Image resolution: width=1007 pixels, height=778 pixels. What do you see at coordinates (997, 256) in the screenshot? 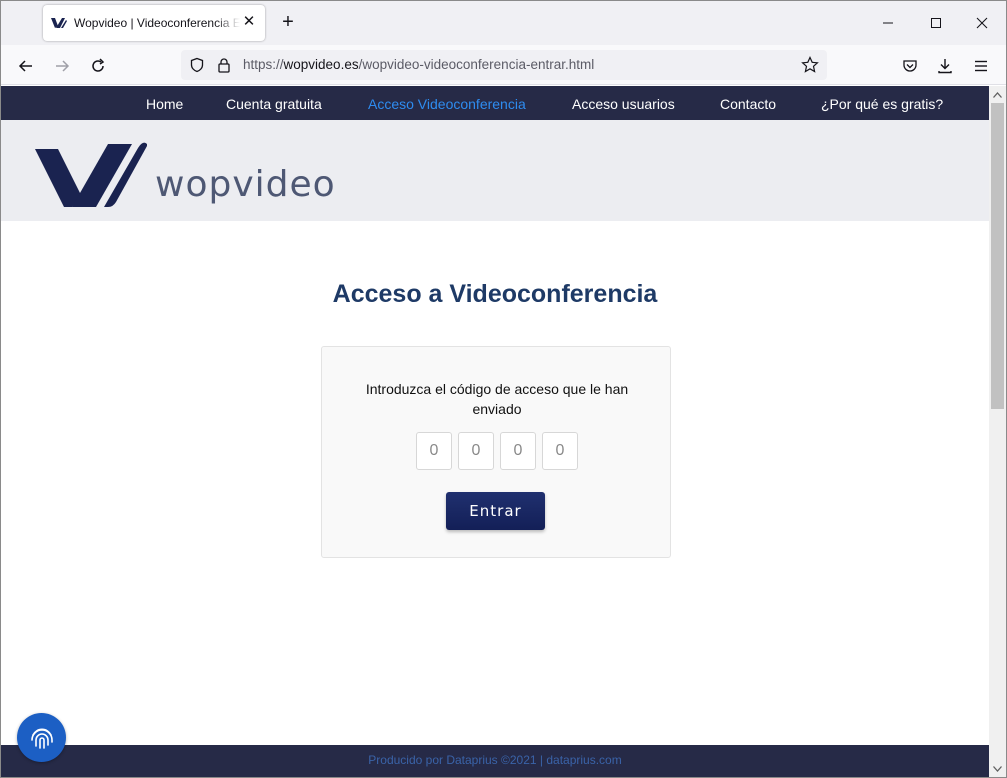
I see `scroll-thumb` at bounding box center [997, 256].